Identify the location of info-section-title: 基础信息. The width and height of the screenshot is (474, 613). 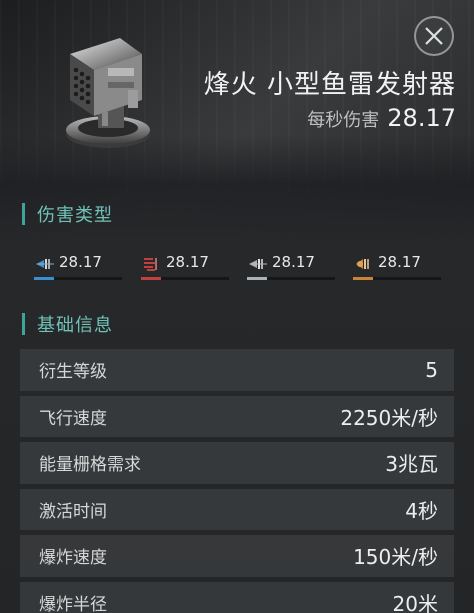
(75, 325).